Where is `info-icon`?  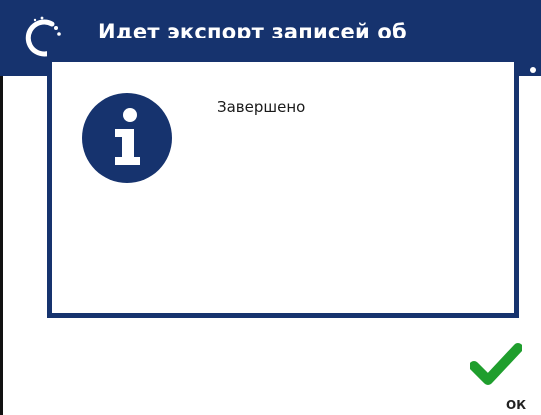
info-icon is located at coordinates (127, 138).